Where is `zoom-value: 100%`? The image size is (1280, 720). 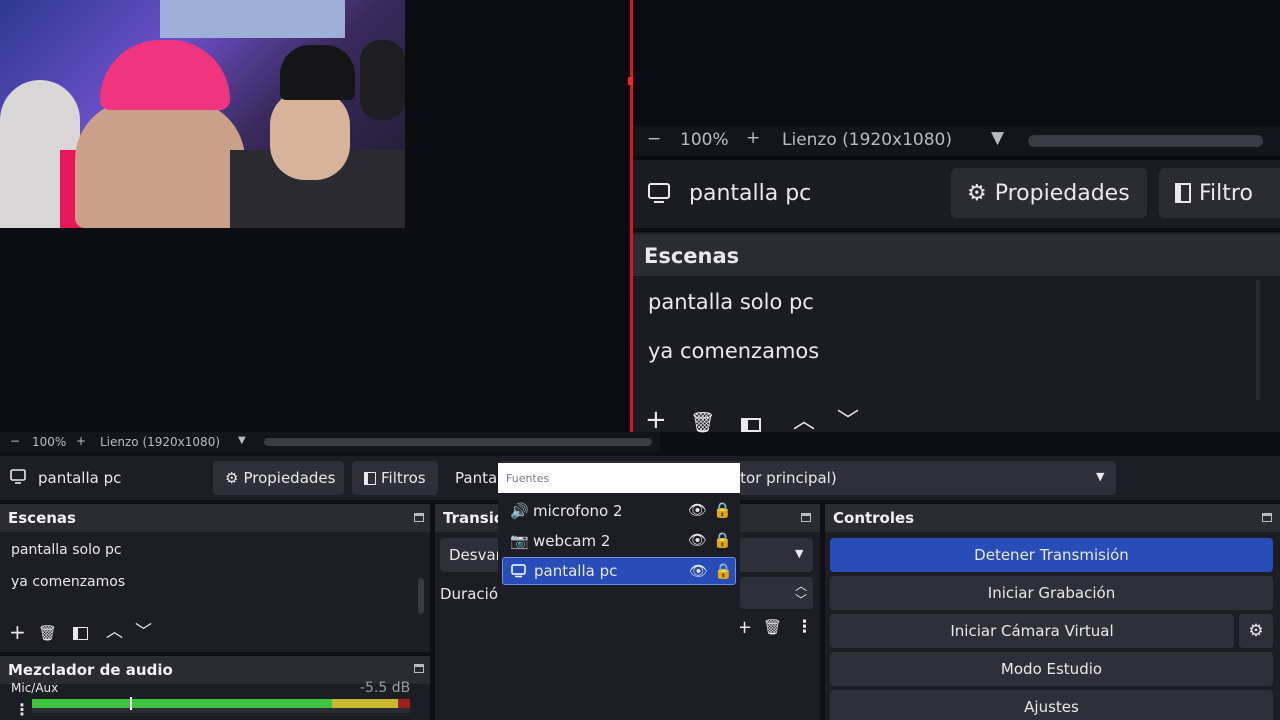 zoom-value: 100% is located at coordinates (49, 442).